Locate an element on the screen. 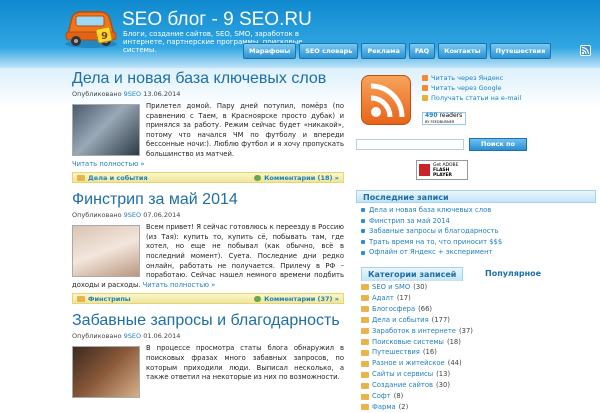  category-name: Поисковые системы is located at coordinates (408, 341).